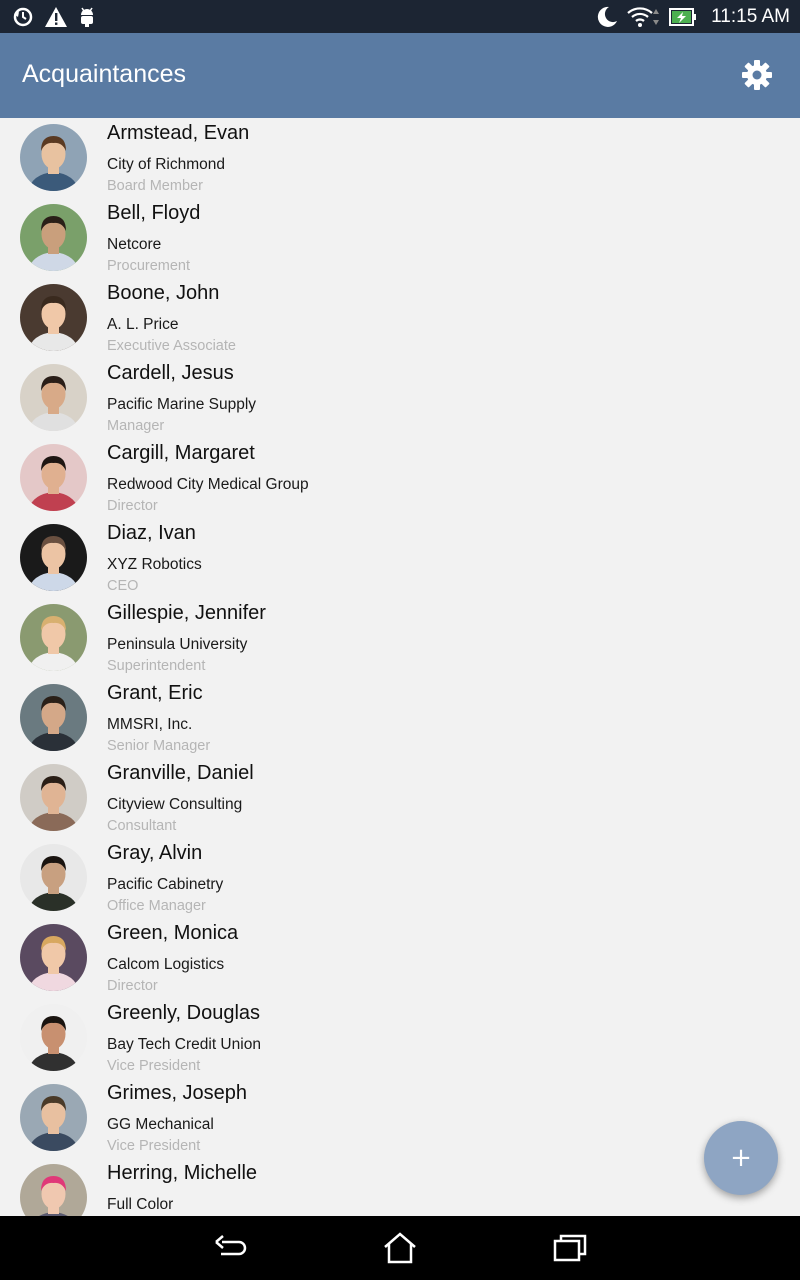 The width and height of the screenshot is (800, 1280). I want to click on add-contact-button: +, so click(741, 1158).